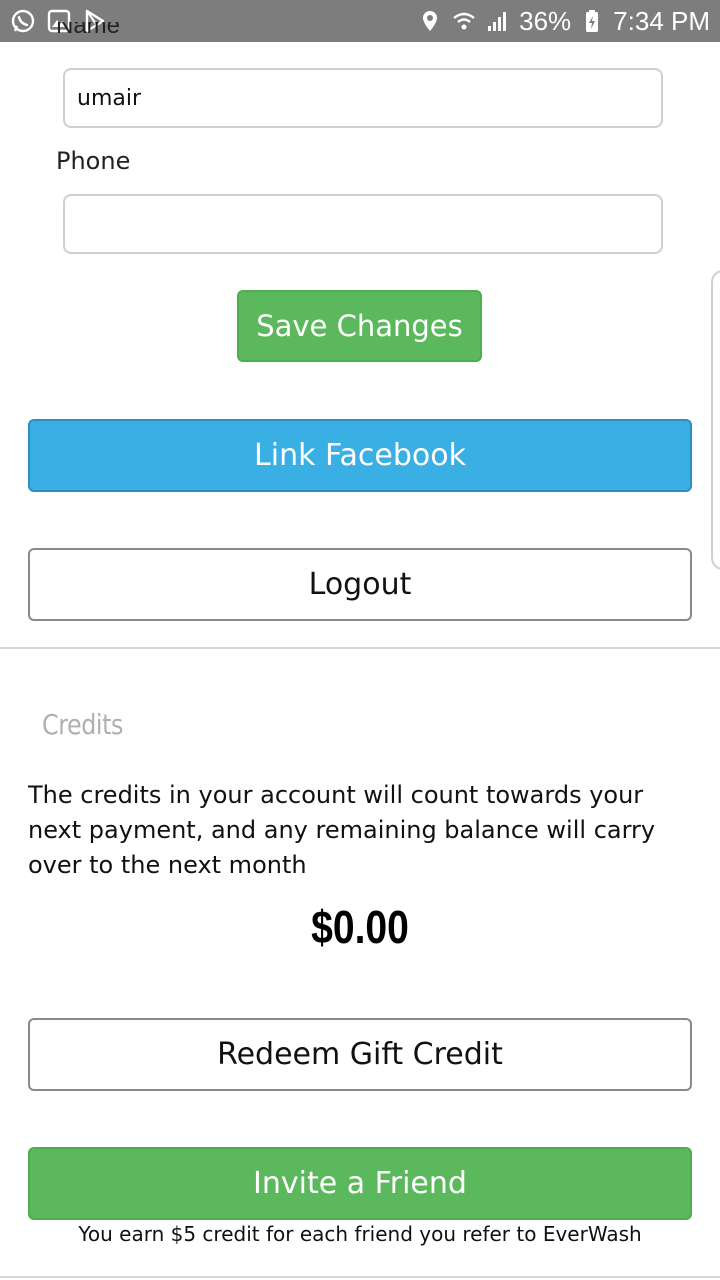 The height and width of the screenshot is (1280, 720). What do you see at coordinates (88, 30) in the screenshot?
I see `name-label: Name` at bounding box center [88, 30].